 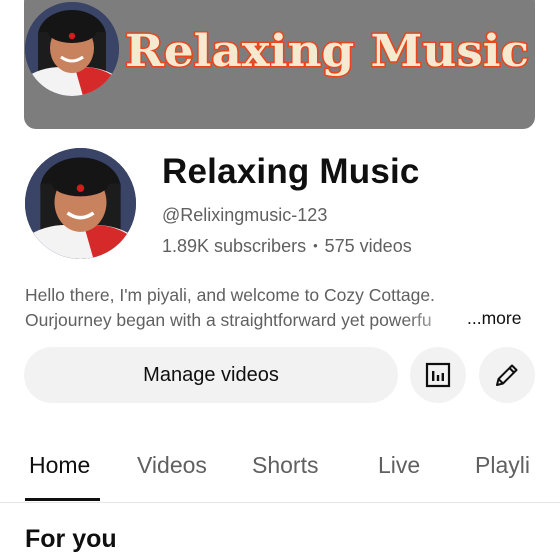 What do you see at coordinates (71, 539) in the screenshot?
I see `section-title: For you` at bounding box center [71, 539].